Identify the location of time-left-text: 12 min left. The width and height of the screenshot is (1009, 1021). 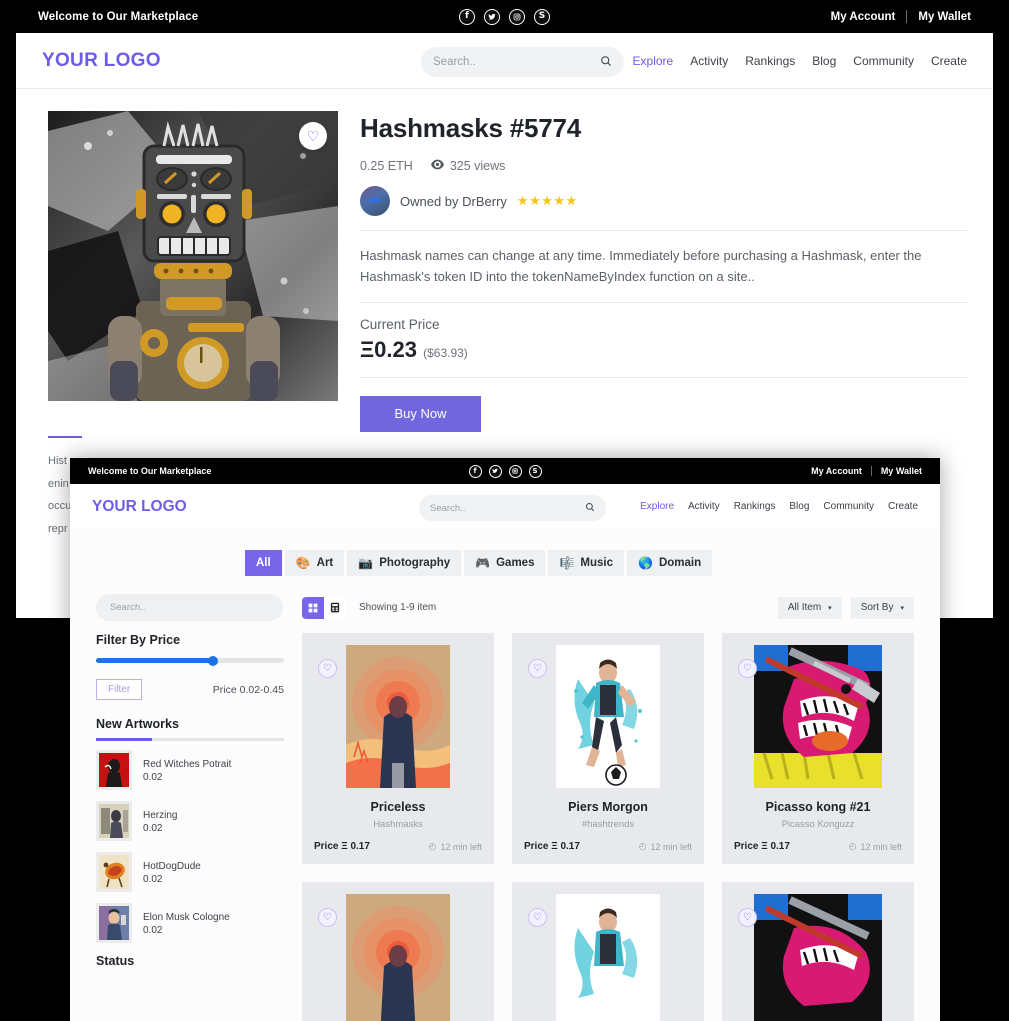
(881, 846).